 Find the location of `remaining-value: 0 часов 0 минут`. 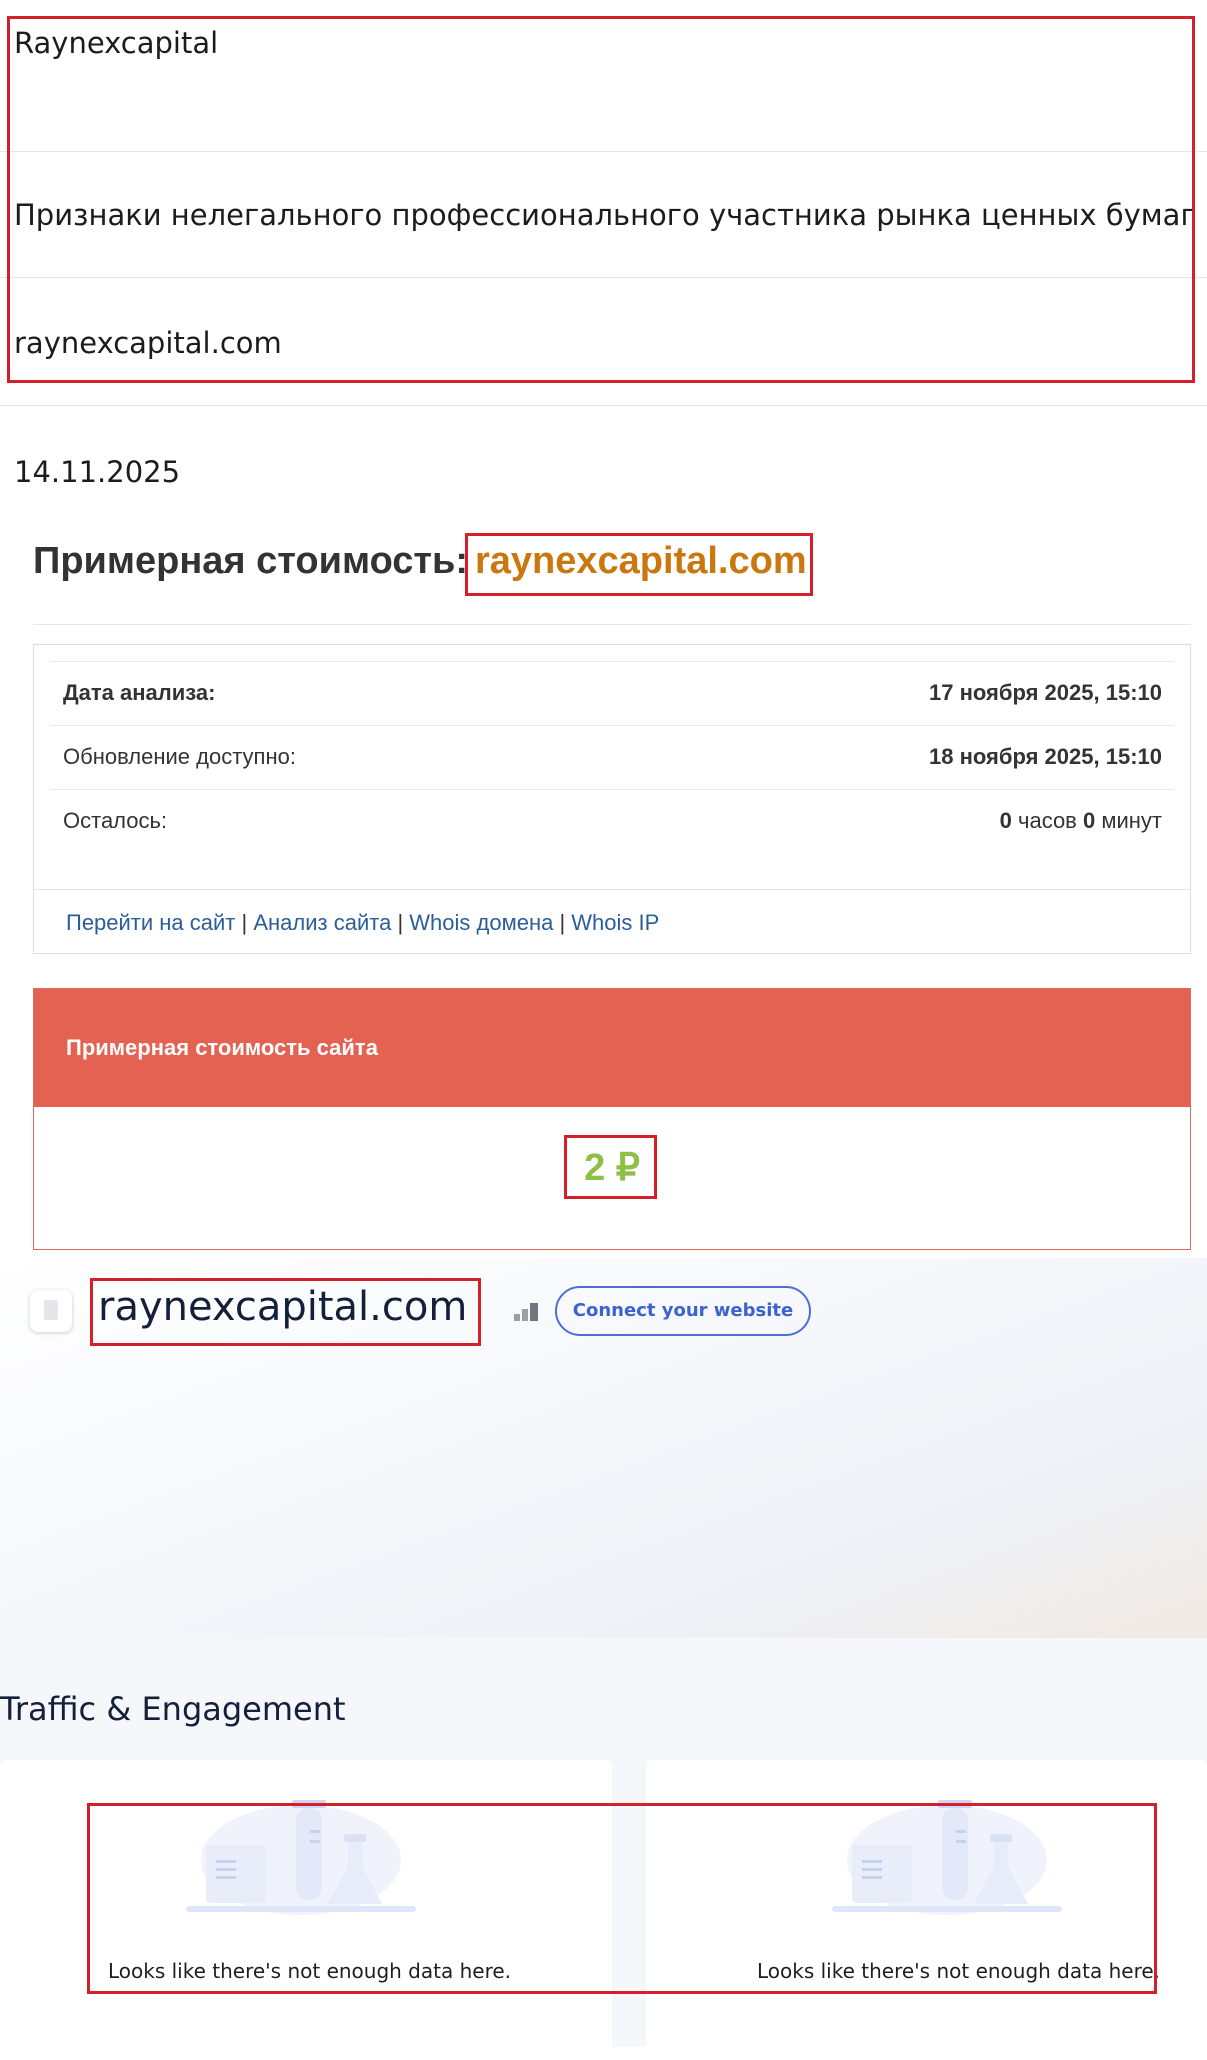

remaining-value: 0 часов 0 минут is located at coordinates (1081, 821).